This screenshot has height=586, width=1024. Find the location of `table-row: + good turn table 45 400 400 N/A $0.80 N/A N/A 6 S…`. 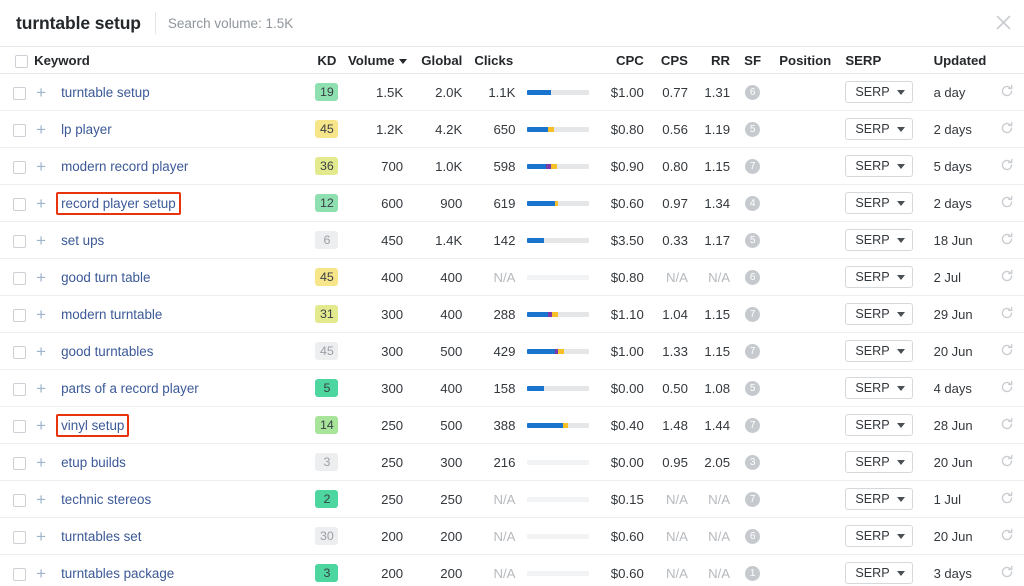

table-row: + good turn table 45 400 400 N/A $0.80 N/A N/A 6 S… is located at coordinates (512, 277).